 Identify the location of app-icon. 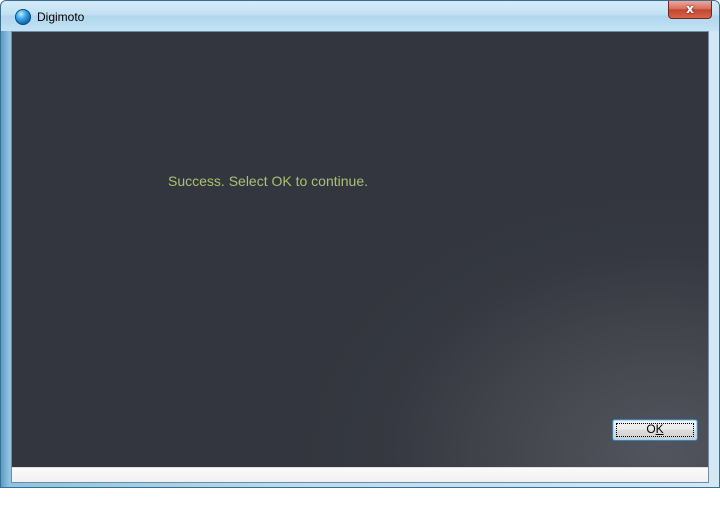
(23, 17).